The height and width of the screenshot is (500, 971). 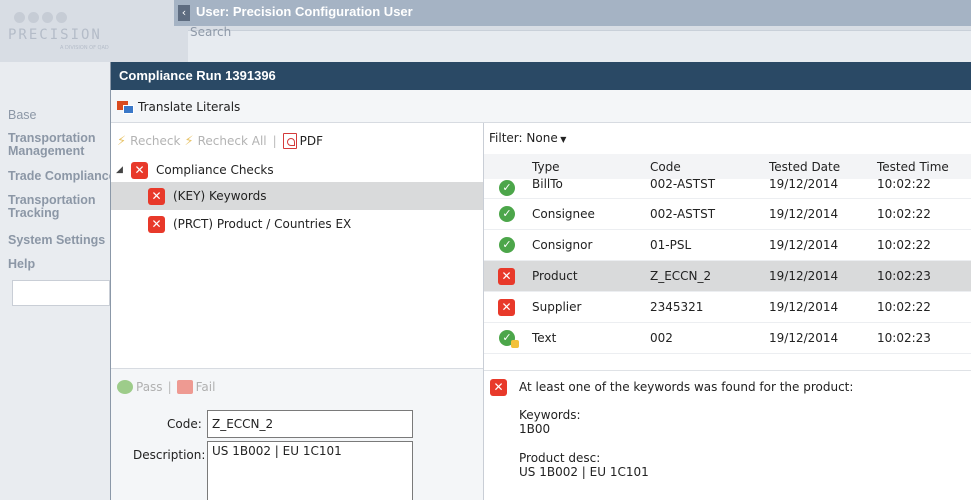 What do you see at coordinates (59, 207) in the screenshot?
I see `sidebar-item-transportation-tracking: Transportation Tracking` at bounding box center [59, 207].